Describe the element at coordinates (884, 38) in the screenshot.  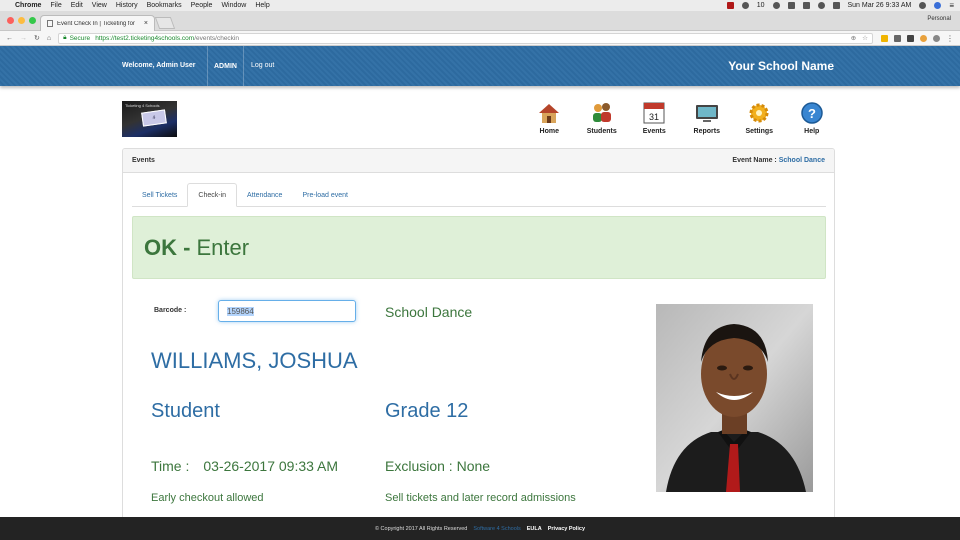
I see `extension-icon` at that location.